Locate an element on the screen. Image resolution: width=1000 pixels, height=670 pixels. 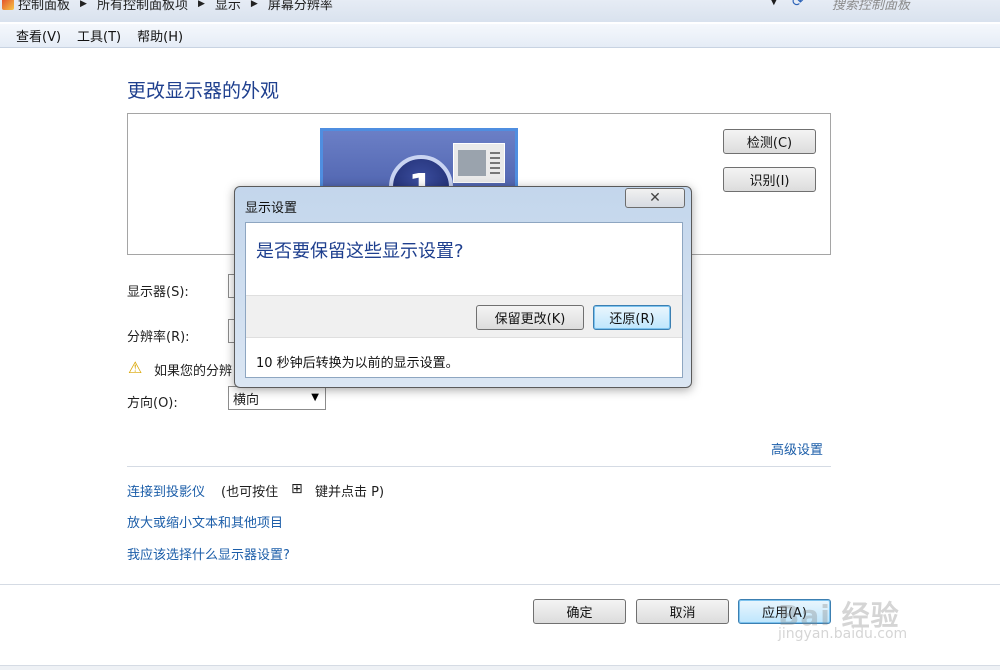
cancel-button: 取消 is located at coordinates (682, 611).